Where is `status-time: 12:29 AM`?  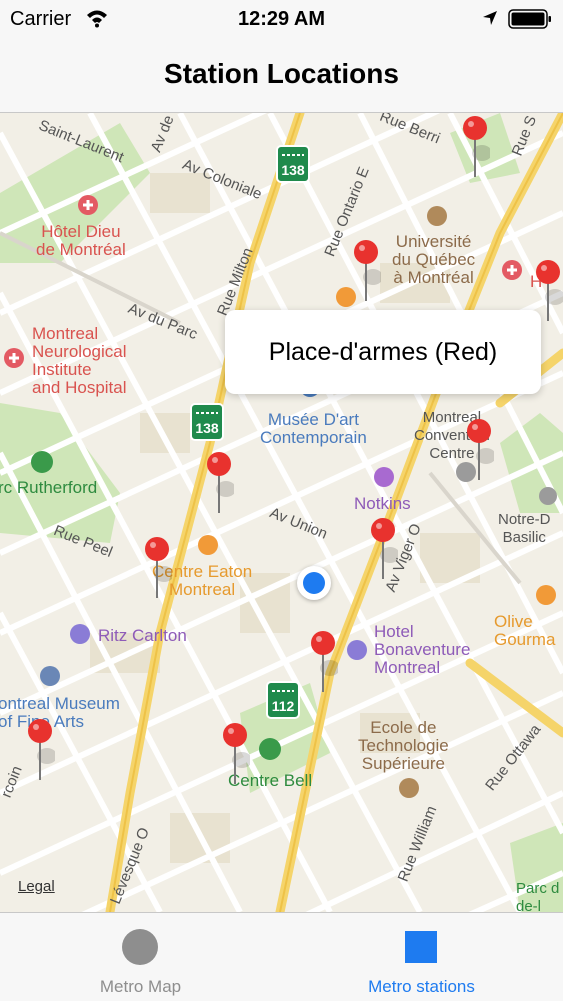
status-time: 12:29 AM is located at coordinates (281, 19).